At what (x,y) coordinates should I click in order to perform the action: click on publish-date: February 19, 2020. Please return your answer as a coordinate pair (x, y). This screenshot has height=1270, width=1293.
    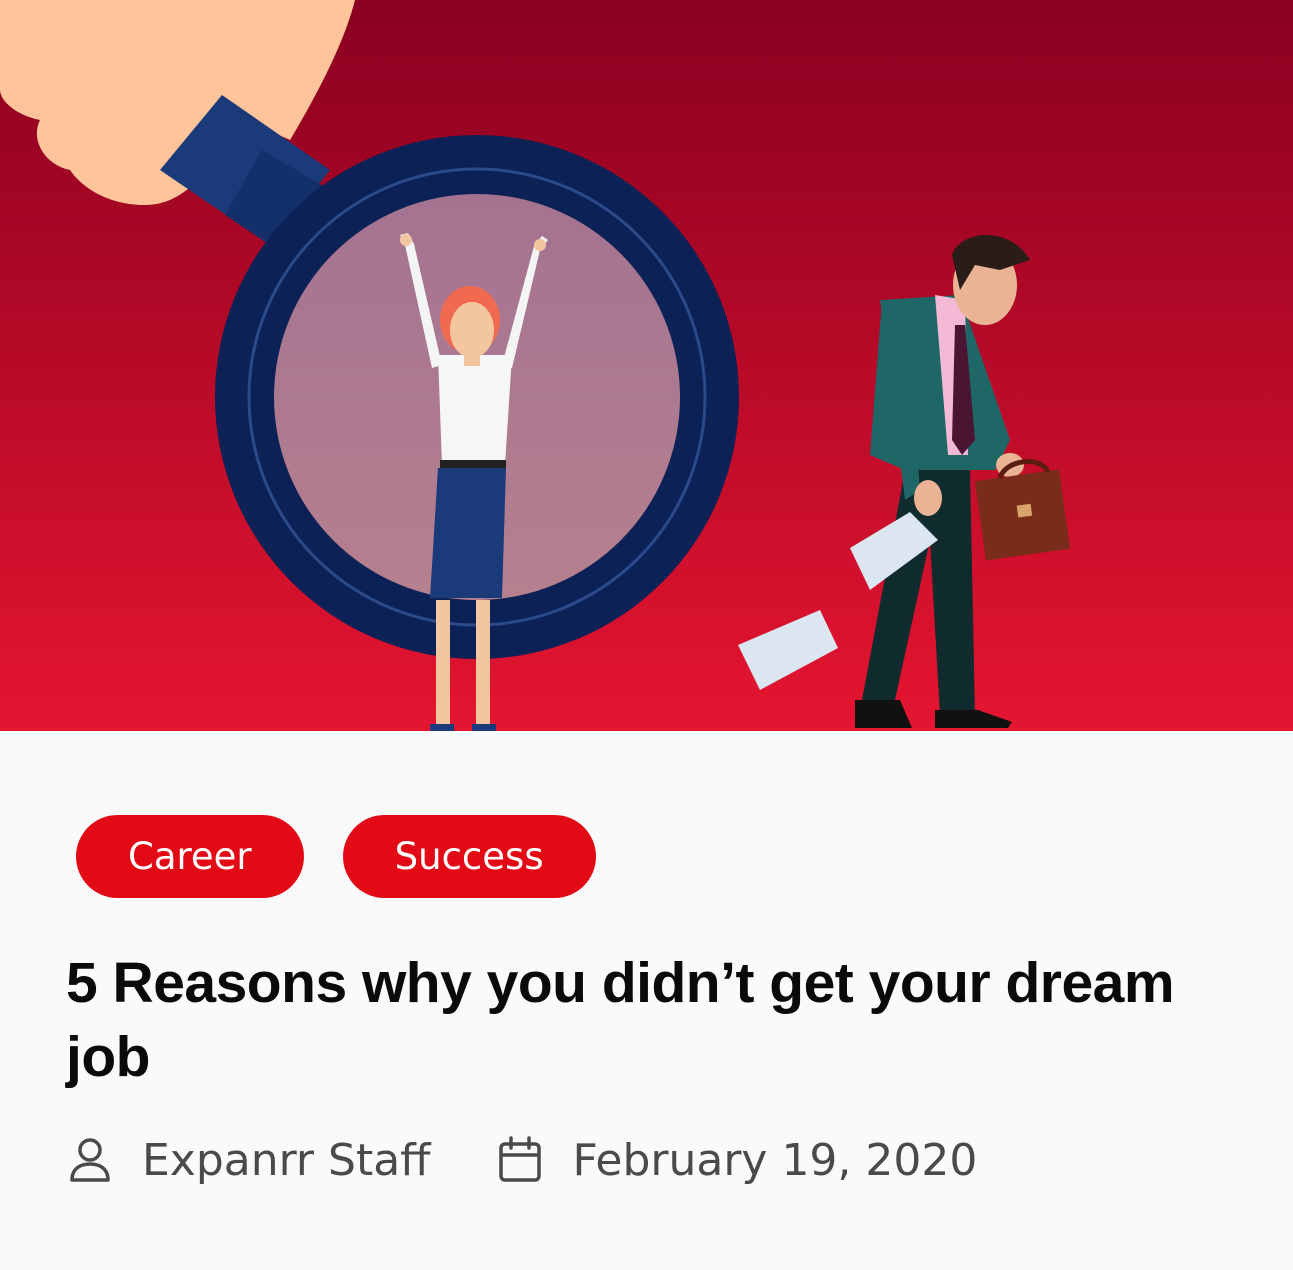
    Looking at the image, I should click on (775, 1160).